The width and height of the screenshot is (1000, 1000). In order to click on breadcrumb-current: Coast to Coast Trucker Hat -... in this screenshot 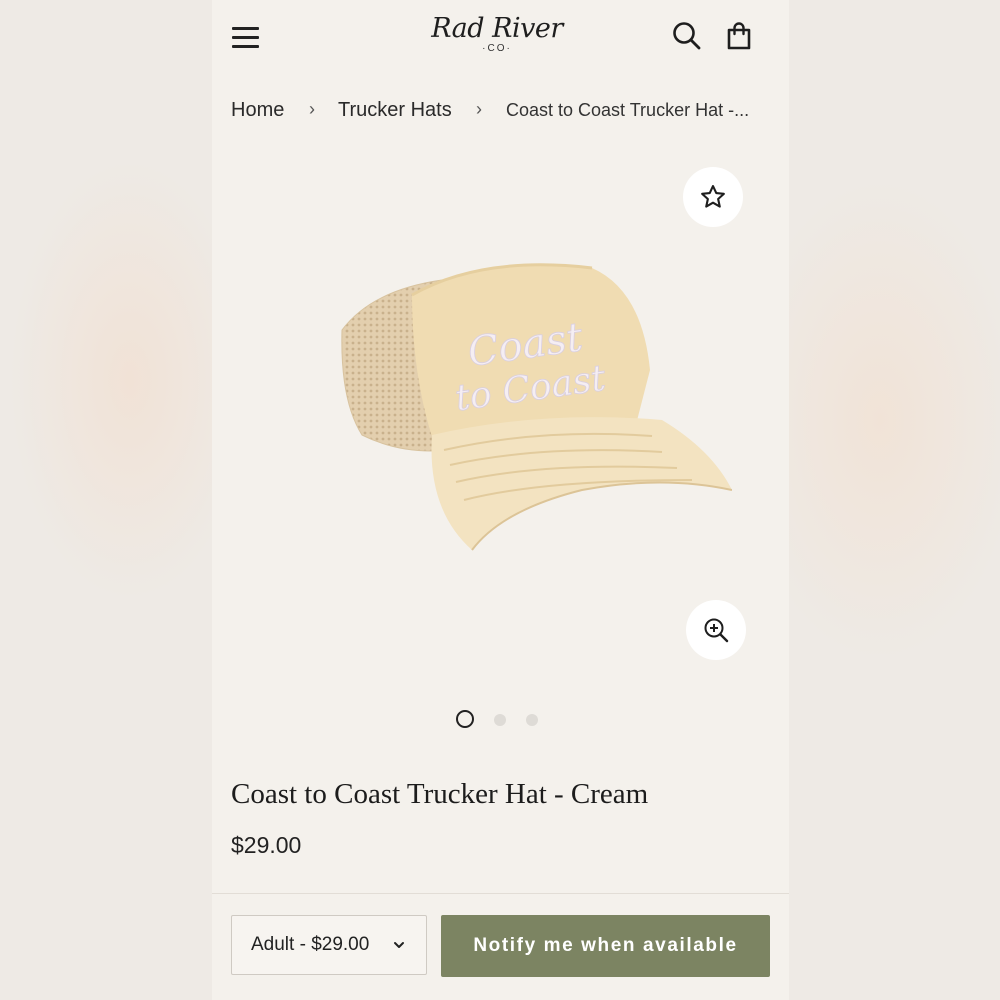, I will do `click(628, 110)`.